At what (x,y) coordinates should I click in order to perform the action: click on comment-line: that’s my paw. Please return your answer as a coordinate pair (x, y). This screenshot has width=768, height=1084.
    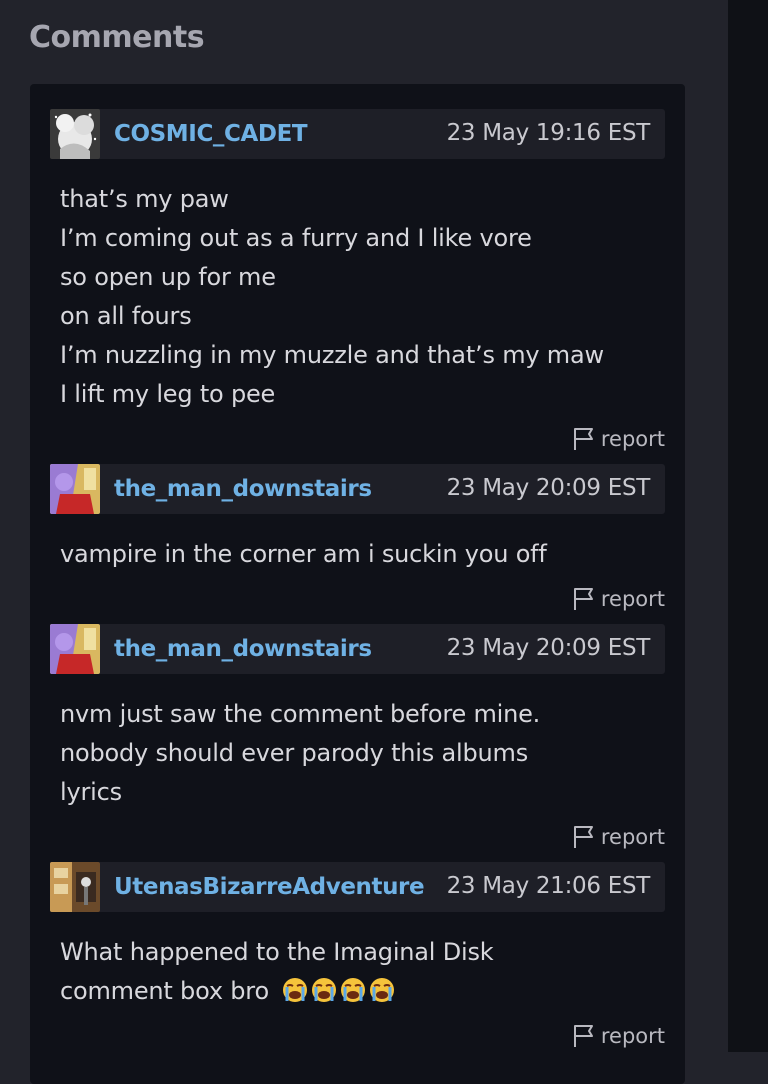
    Looking at the image, I should click on (144, 199).